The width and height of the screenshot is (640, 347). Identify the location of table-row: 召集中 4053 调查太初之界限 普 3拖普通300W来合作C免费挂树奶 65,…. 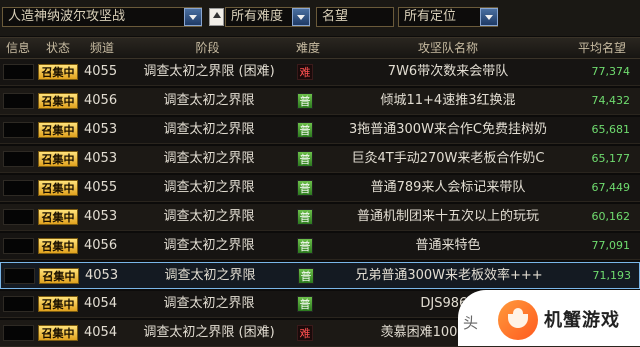
(320, 130).